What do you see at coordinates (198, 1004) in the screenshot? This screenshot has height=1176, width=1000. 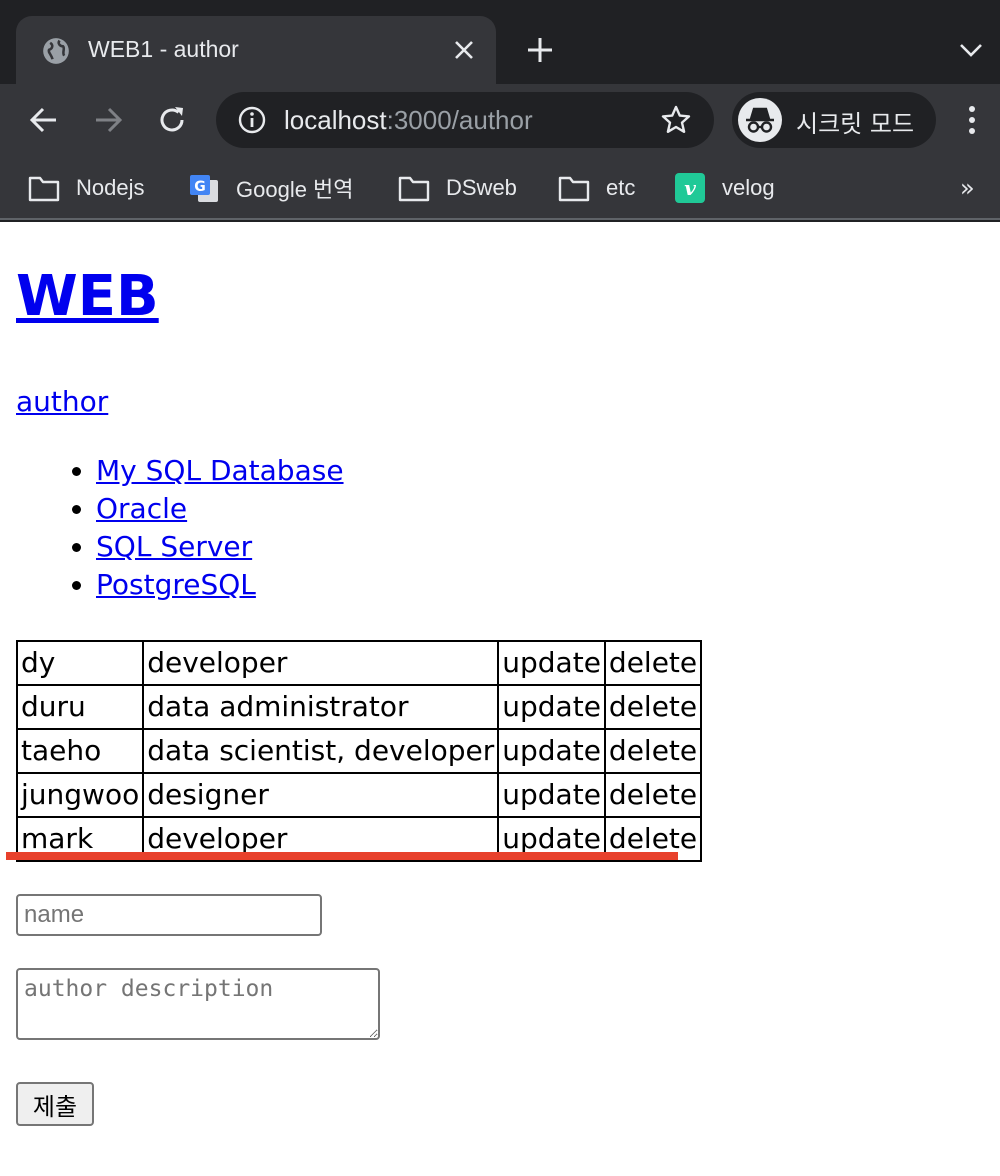 I see `author-description-textarea` at bounding box center [198, 1004].